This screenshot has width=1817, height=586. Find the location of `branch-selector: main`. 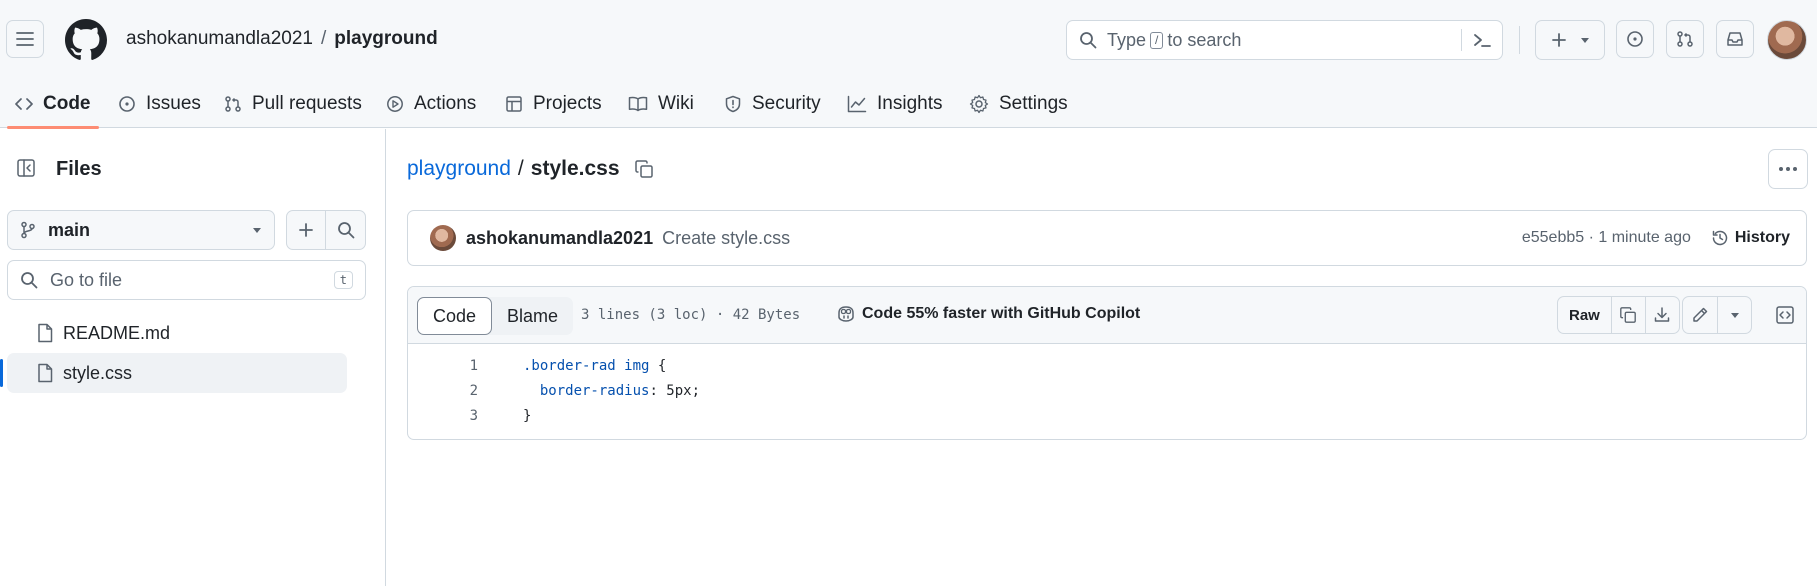

branch-selector: main is located at coordinates (141, 230).